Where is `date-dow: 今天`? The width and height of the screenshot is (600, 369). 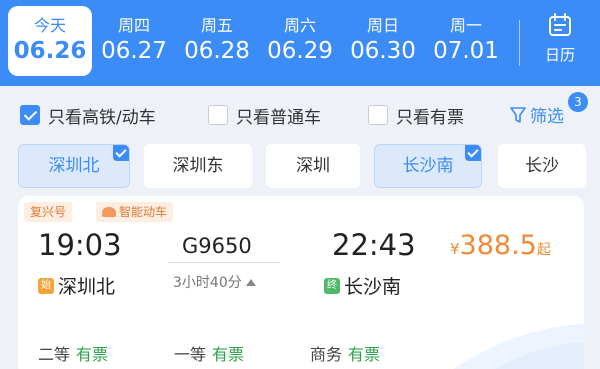 date-dow: 今天 is located at coordinates (49, 25).